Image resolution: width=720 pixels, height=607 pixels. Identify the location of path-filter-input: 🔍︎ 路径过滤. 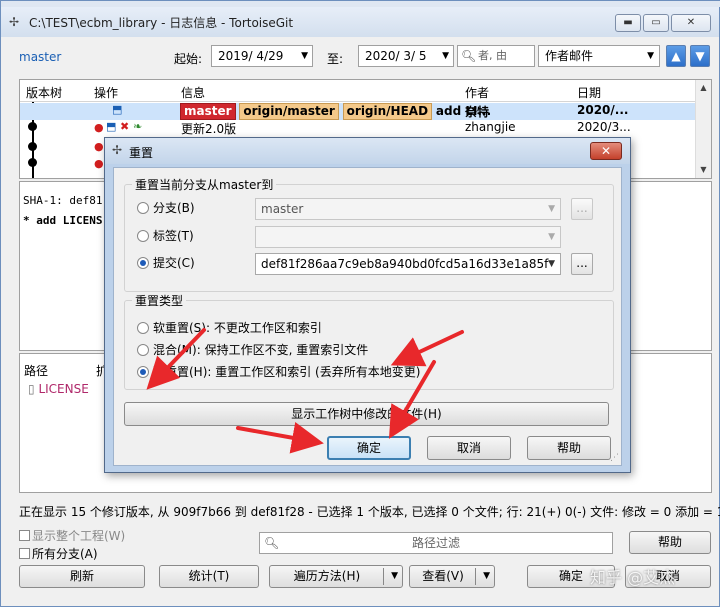
(436, 543).